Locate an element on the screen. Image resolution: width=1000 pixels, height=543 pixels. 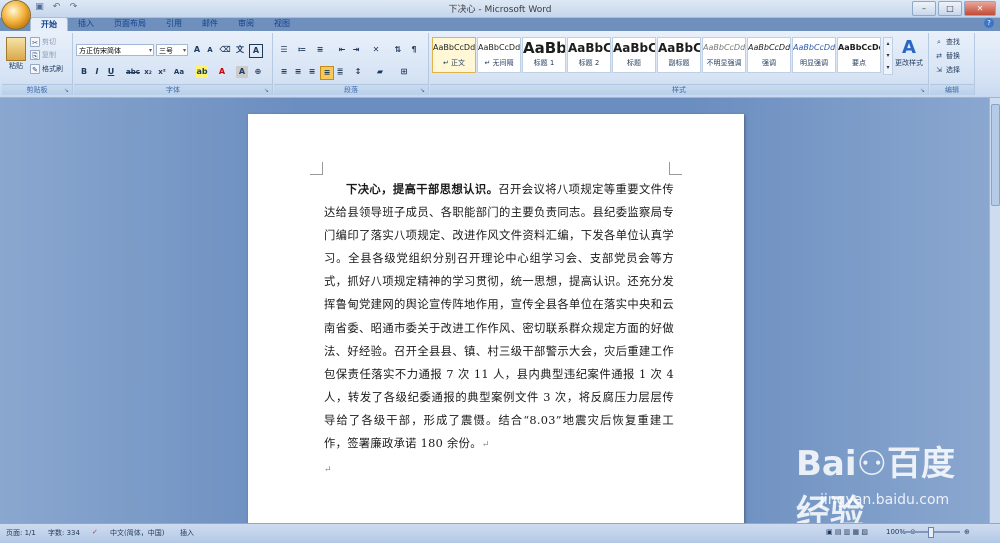
bold-icon: B is located at coordinates (84, 72).